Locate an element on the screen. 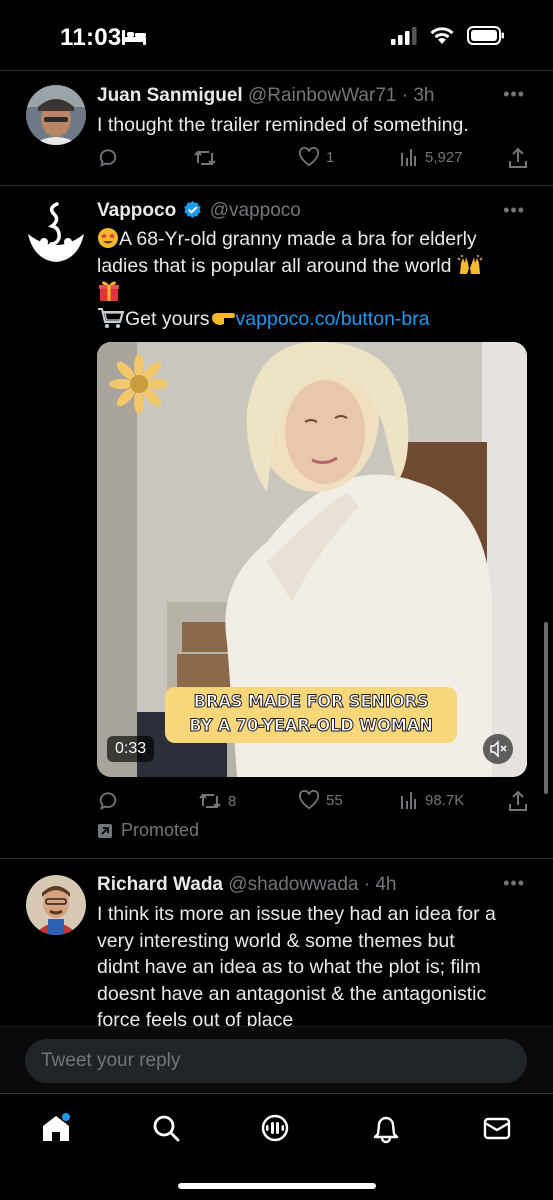 This screenshot has width=553, height=1200. author-name: Juan Sanmiguel is located at coordinates (170, 95).